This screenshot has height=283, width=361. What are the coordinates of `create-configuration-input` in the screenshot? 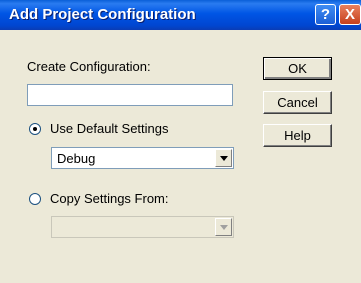 It's located at (130, 95).